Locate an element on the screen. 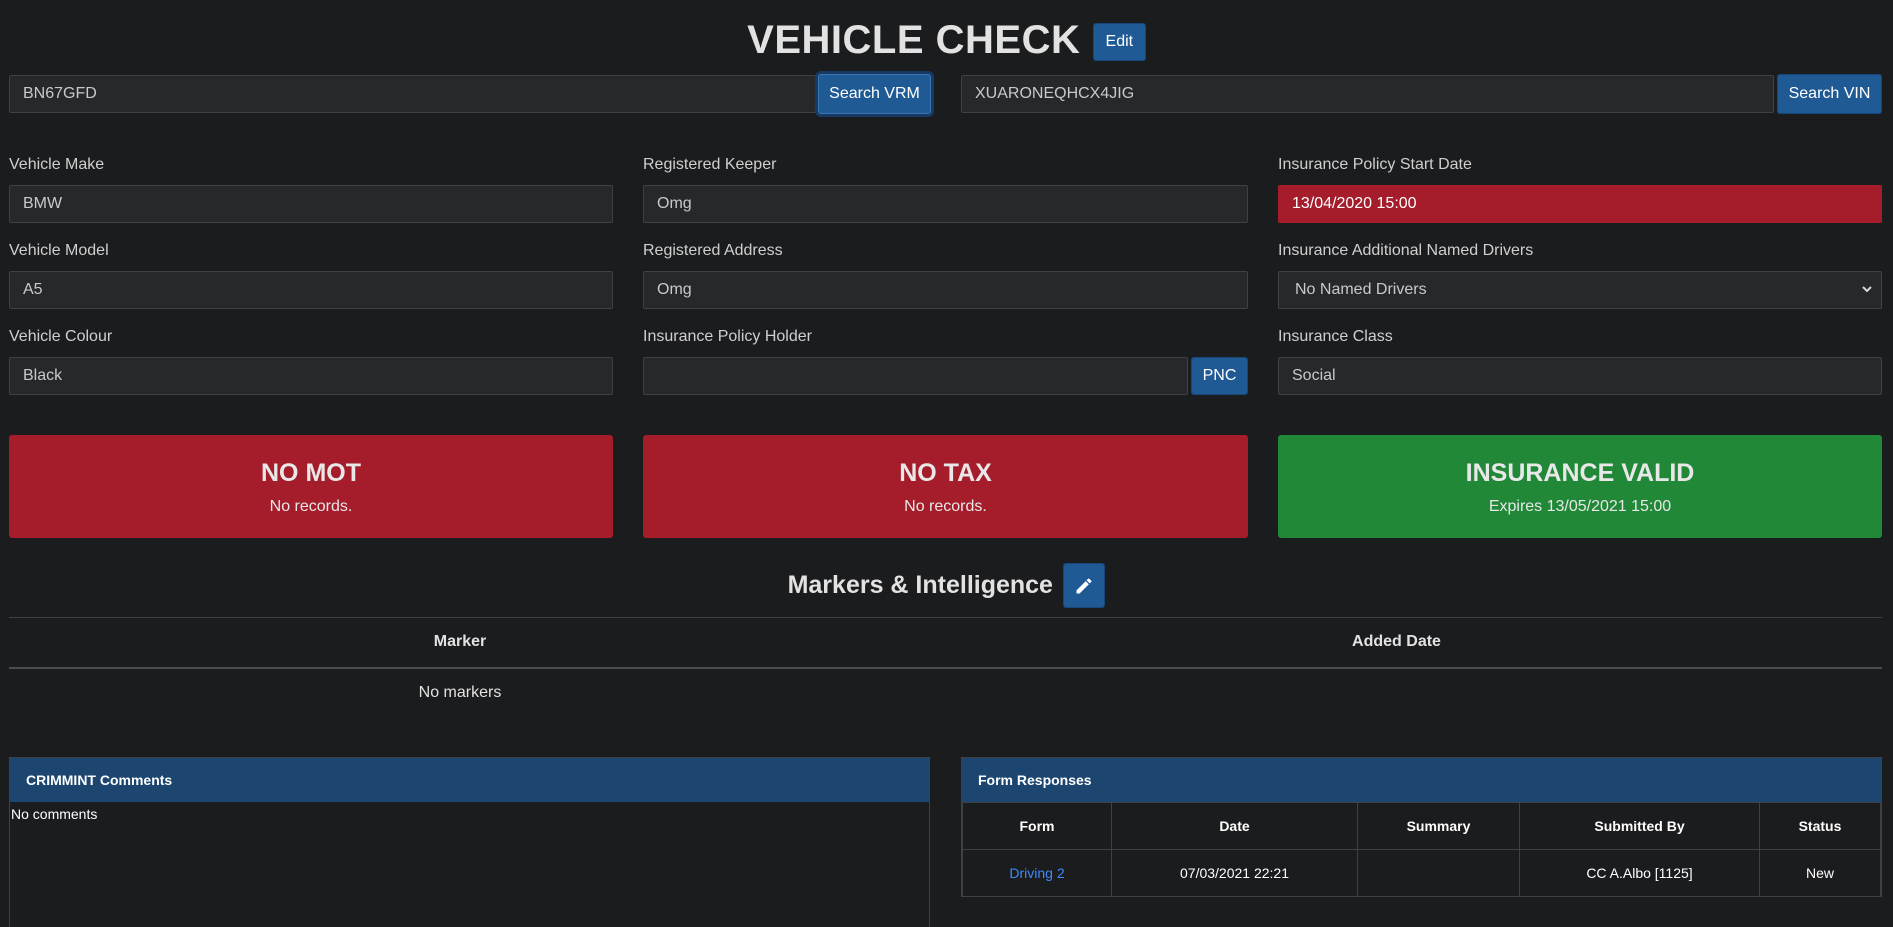 This screenshot has width=1893, height=927. status-cell: New is located at coordinates (1820, 873).